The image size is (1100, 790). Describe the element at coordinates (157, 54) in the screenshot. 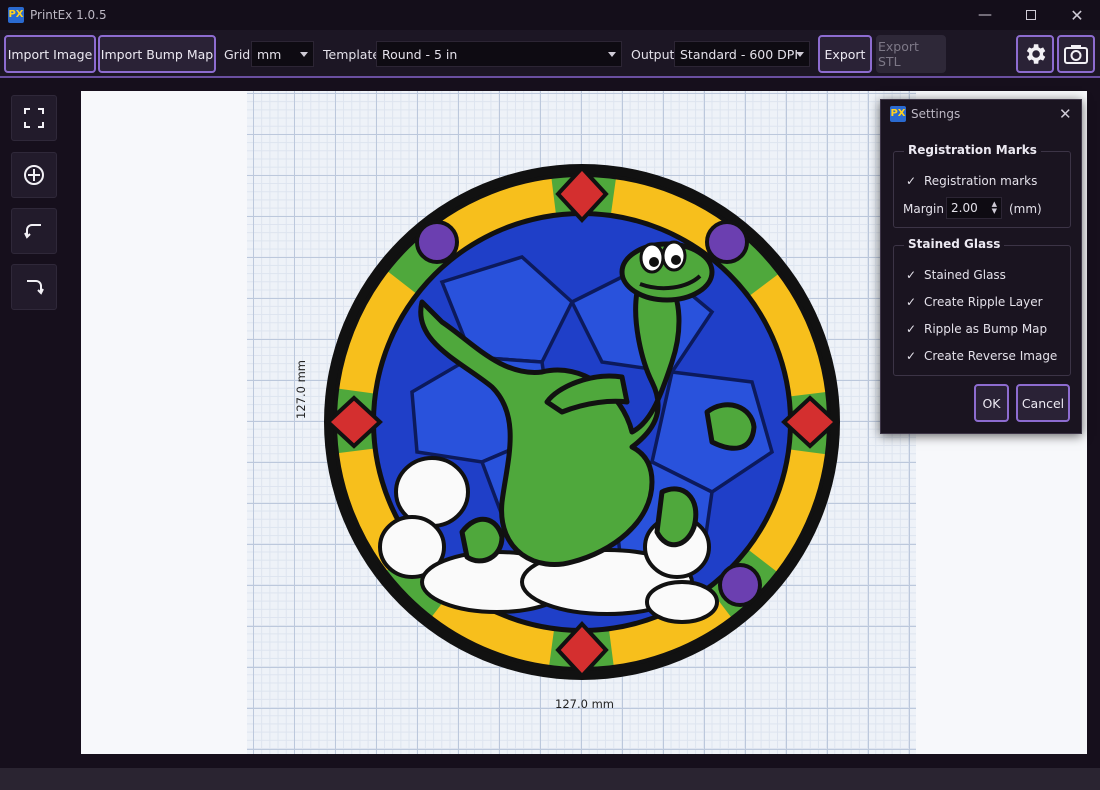

I see `import-bump-map-button: Import Bump Map` at that location.